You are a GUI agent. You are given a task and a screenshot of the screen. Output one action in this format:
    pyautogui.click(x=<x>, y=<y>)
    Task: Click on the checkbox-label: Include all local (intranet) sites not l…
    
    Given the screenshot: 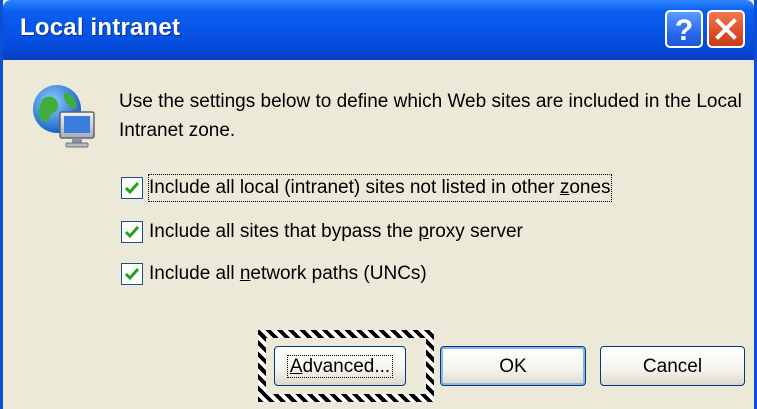 What is the action you would take?
    pyautogui.click(x=380, y=188)
    